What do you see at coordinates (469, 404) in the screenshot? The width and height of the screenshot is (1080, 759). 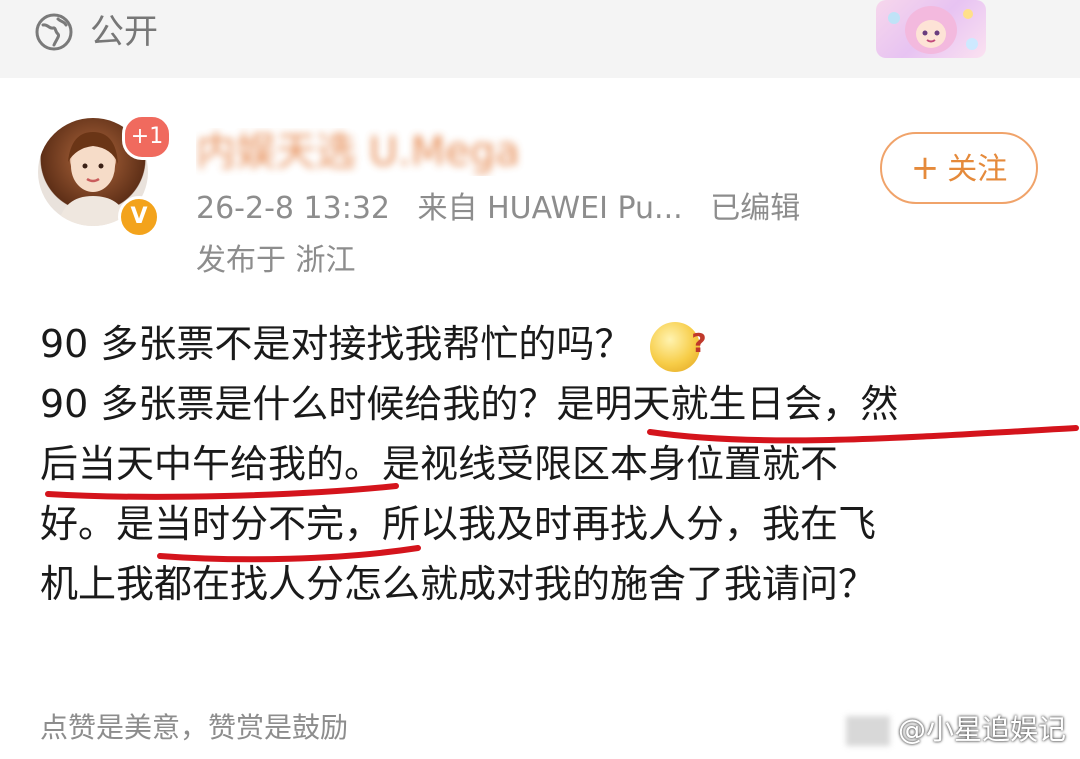 I see `post-line-2: 90 多张票是什么时候给我的？是明天就生日会，然` at bounding box center [469, 404].